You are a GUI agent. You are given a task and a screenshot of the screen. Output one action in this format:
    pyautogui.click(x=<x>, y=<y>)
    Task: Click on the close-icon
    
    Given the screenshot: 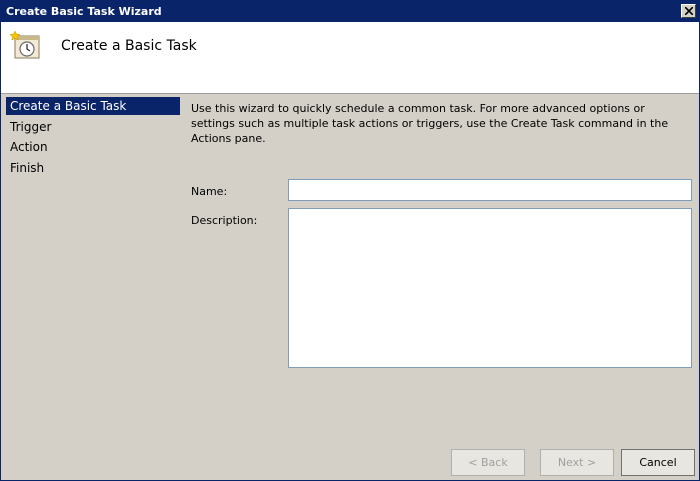 What is the action you would take?
    pyautogui.click(x=689, y=11)
    